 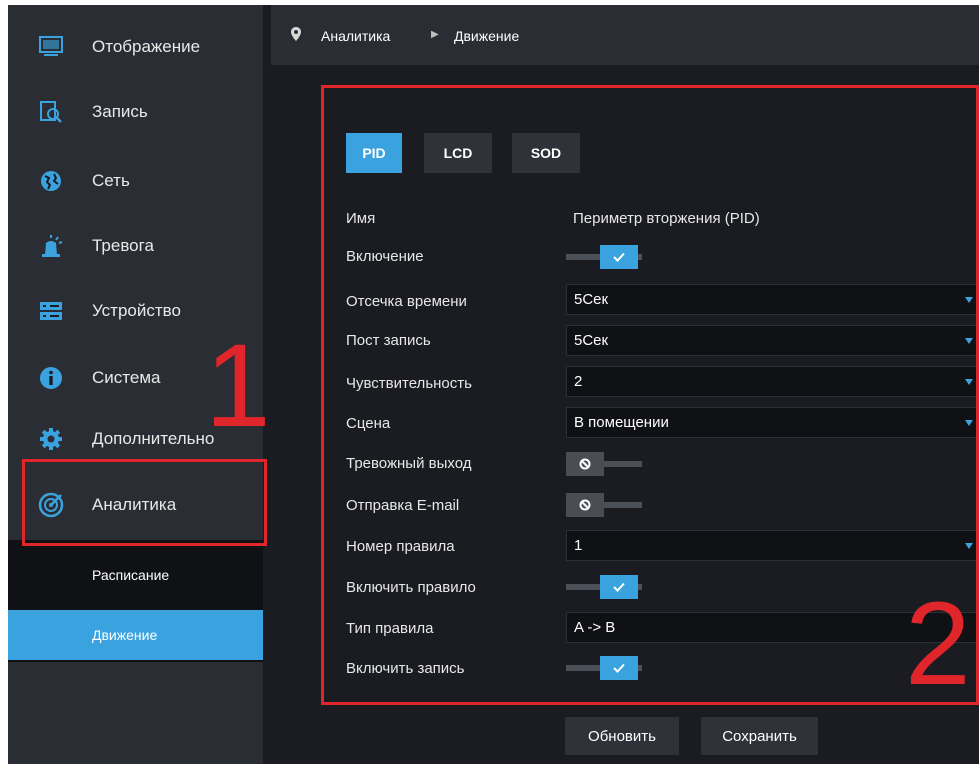 What do you see at coordinates (51, 181) in the screenshot?
I see `globe-icon` at bounding box center [51, 181].